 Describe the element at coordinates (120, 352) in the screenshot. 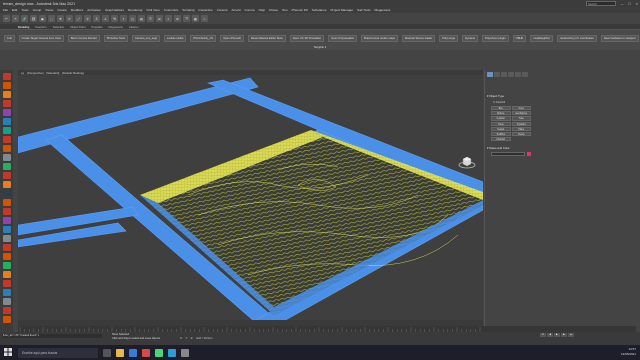

I see `file-explorer-icon` at that location.